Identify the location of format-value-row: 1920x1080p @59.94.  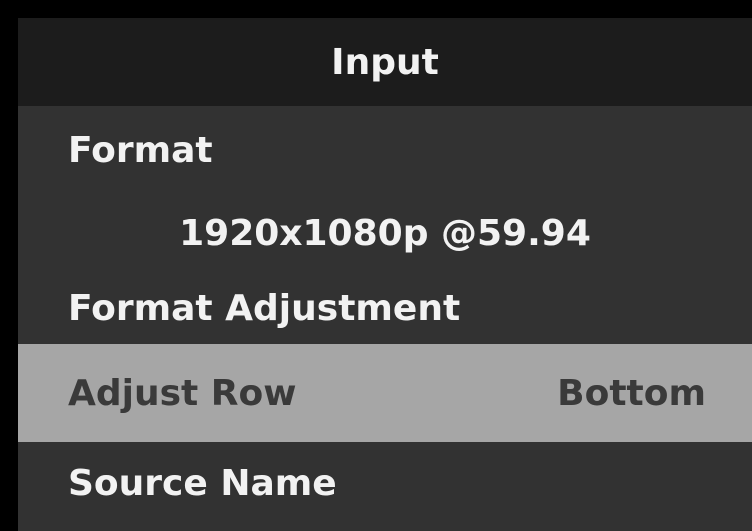
(385, 233).